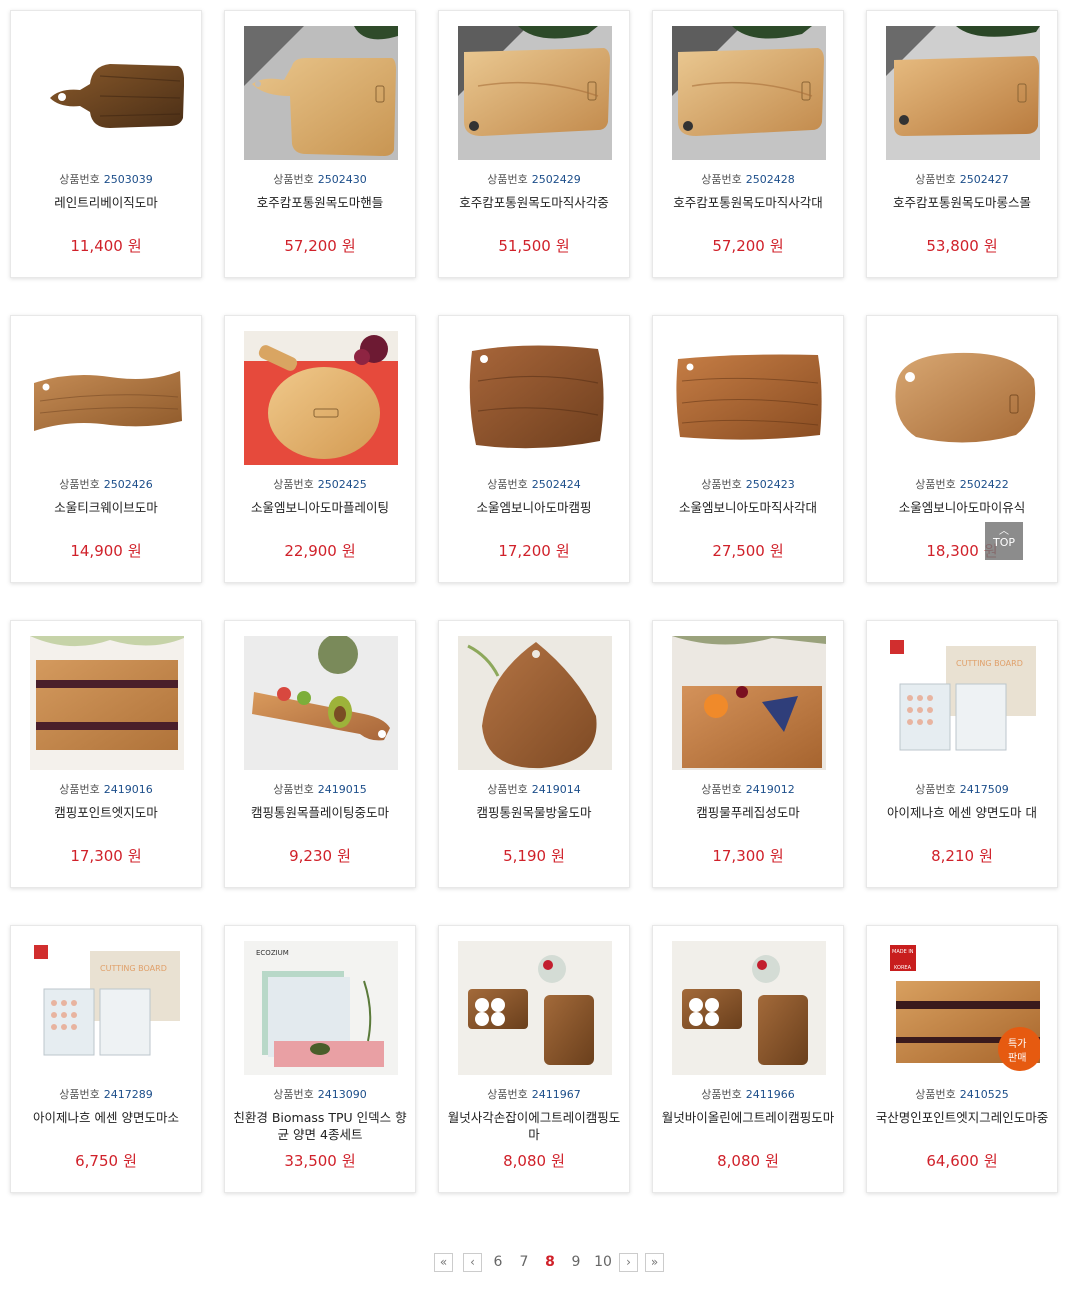 The width and height of the screenshot is (1070, 1305). Describe the element at coordinates (603, 1262) in the screenshot. I see `page-link-10: 10` at that location.